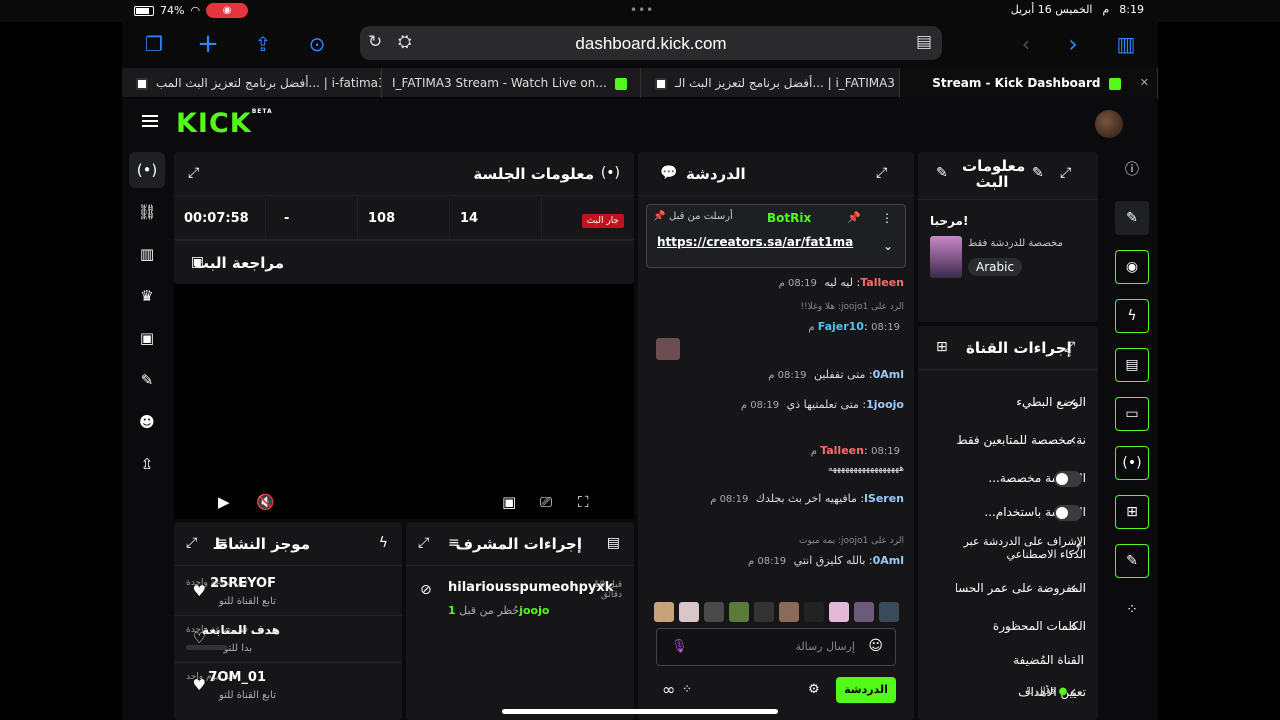 The width and height of the screenshot is (1280, 720). I want to click on users-icon: ☻, so click(147, 422).